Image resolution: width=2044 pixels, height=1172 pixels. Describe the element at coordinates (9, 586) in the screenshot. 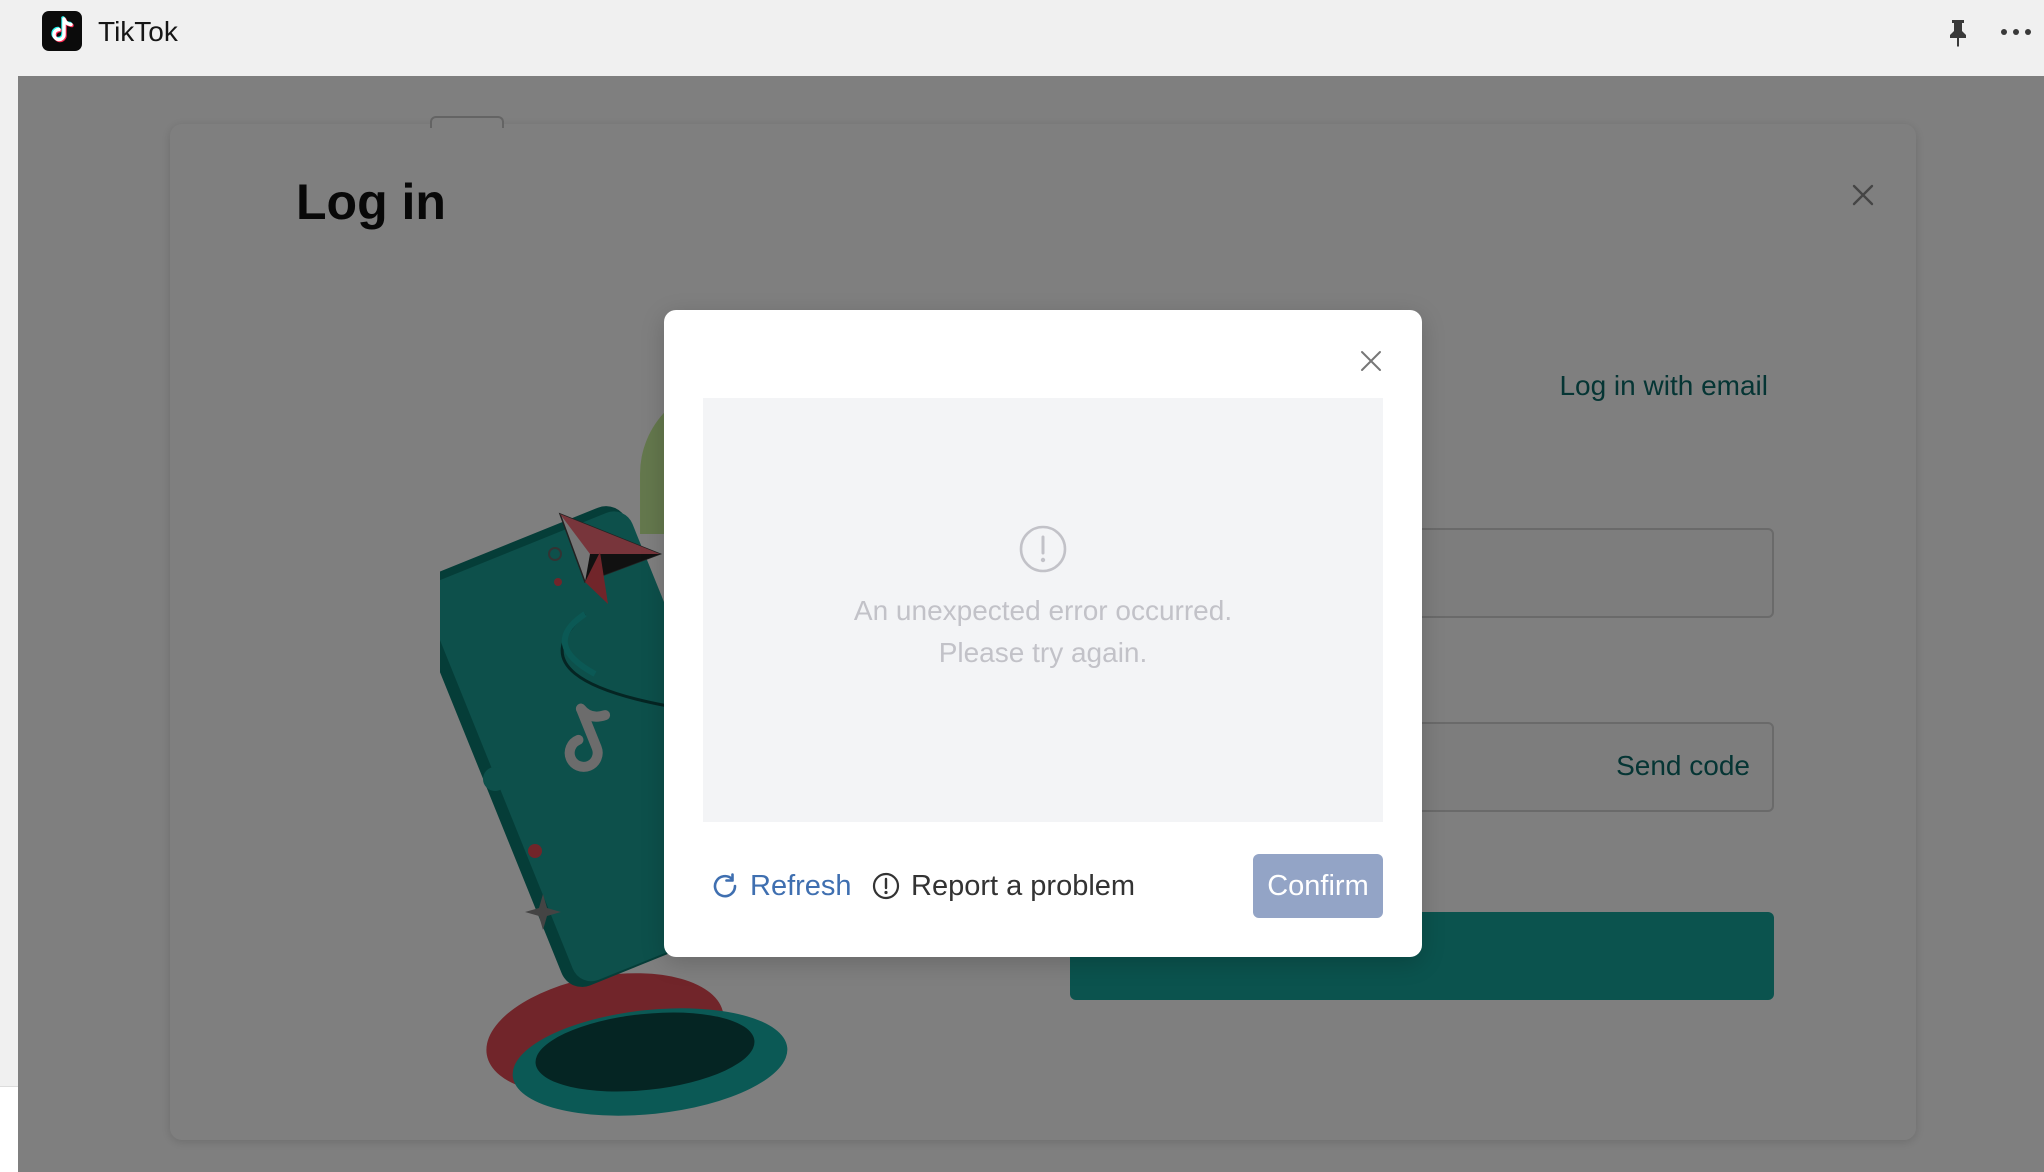

I see `left-strip` at that location.